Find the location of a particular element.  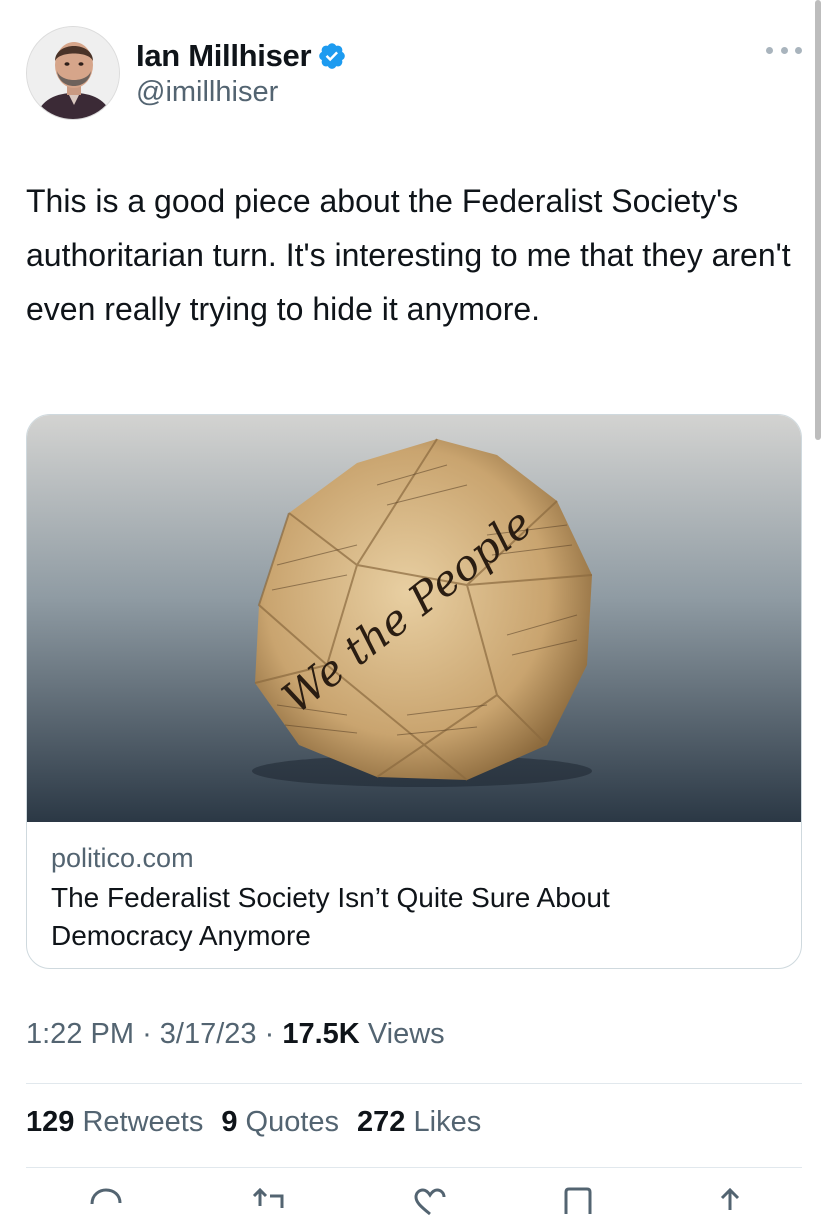

quotes-stat: 9 Quotes is located at coordinates (280, 1122).